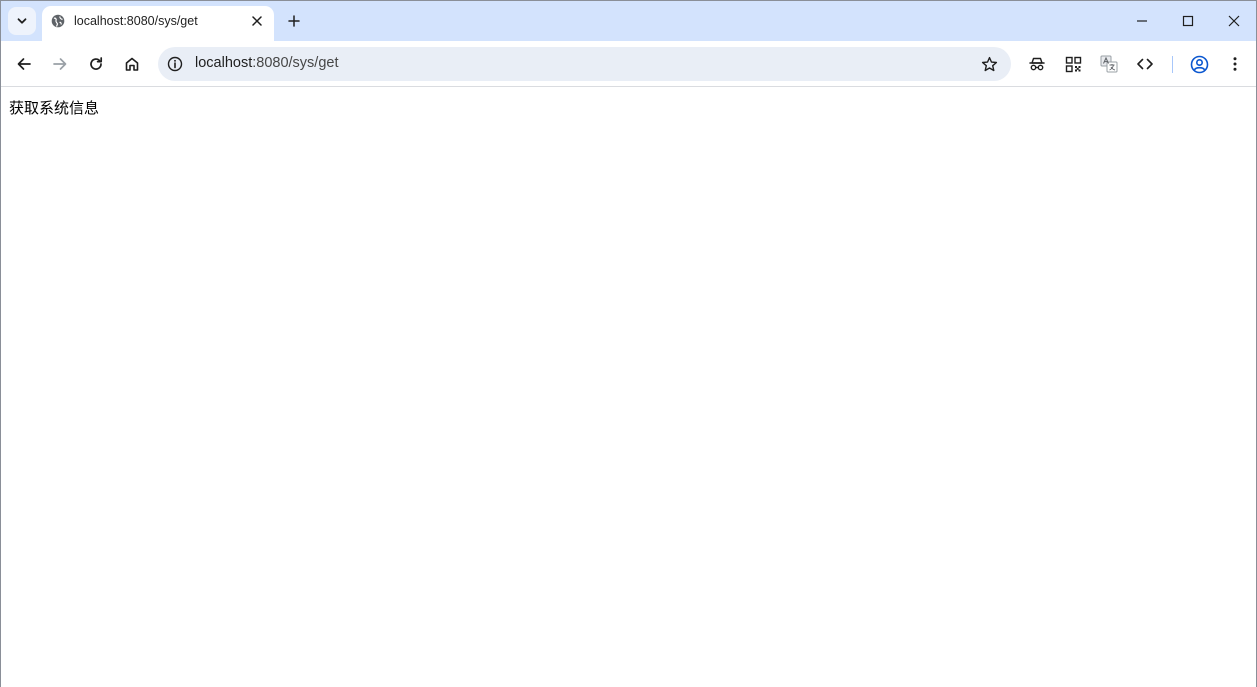 This screenshot has width=1257, height=687. I want to click on toolbar: localhost:8080/sys/get, so click(628, 64).